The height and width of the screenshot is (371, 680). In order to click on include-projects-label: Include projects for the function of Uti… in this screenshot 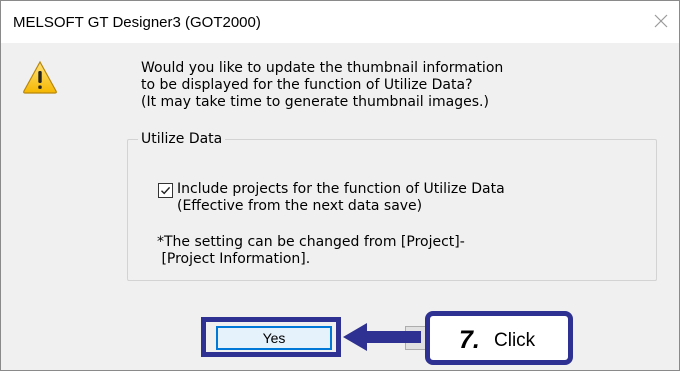, I will do `click(341, 198)`.